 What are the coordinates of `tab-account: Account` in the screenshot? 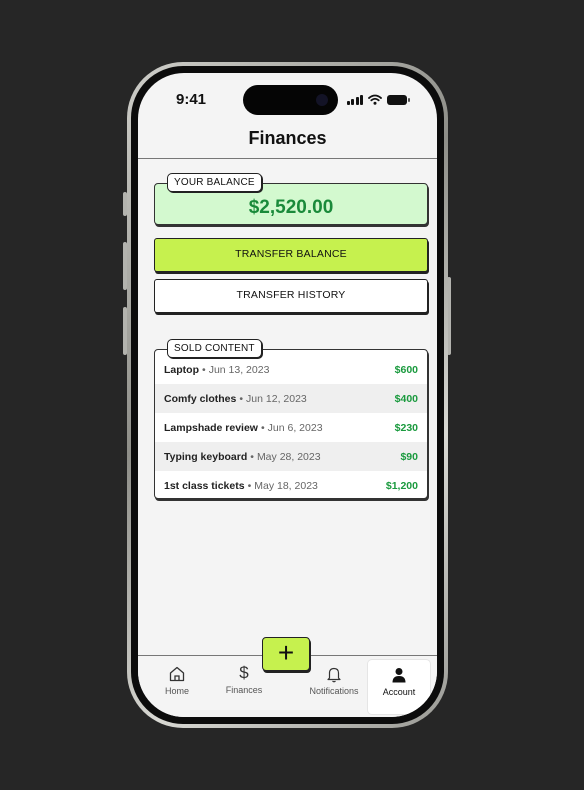 It's located at (399, 687).